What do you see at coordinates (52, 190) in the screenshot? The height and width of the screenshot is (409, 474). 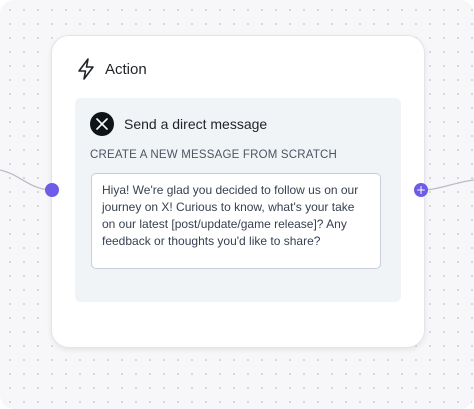 I see `input-handle-dot-icon` at bounding box center [52, 190].